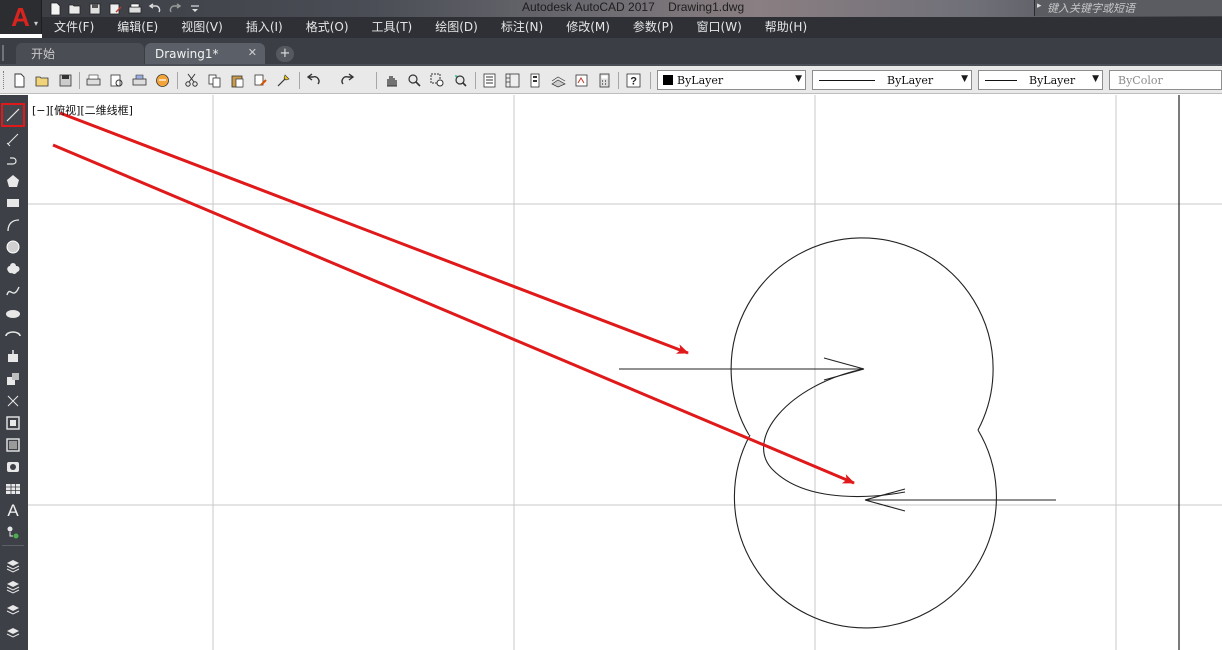 The width and height of the screenshot is (1222, 650). I want to click on design-center-icon, so click(512, 80).